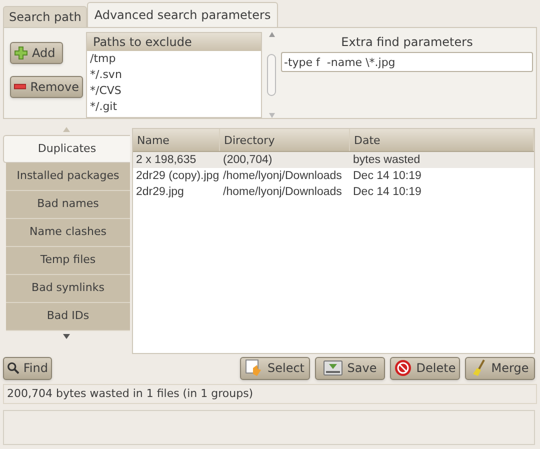 This screenshot has width=540, height=449. What do you see at coordinates (160, 192) in the screenshot?
I see `table-cell-text: 2dr29.jpg` at bounding box center [160, 192].